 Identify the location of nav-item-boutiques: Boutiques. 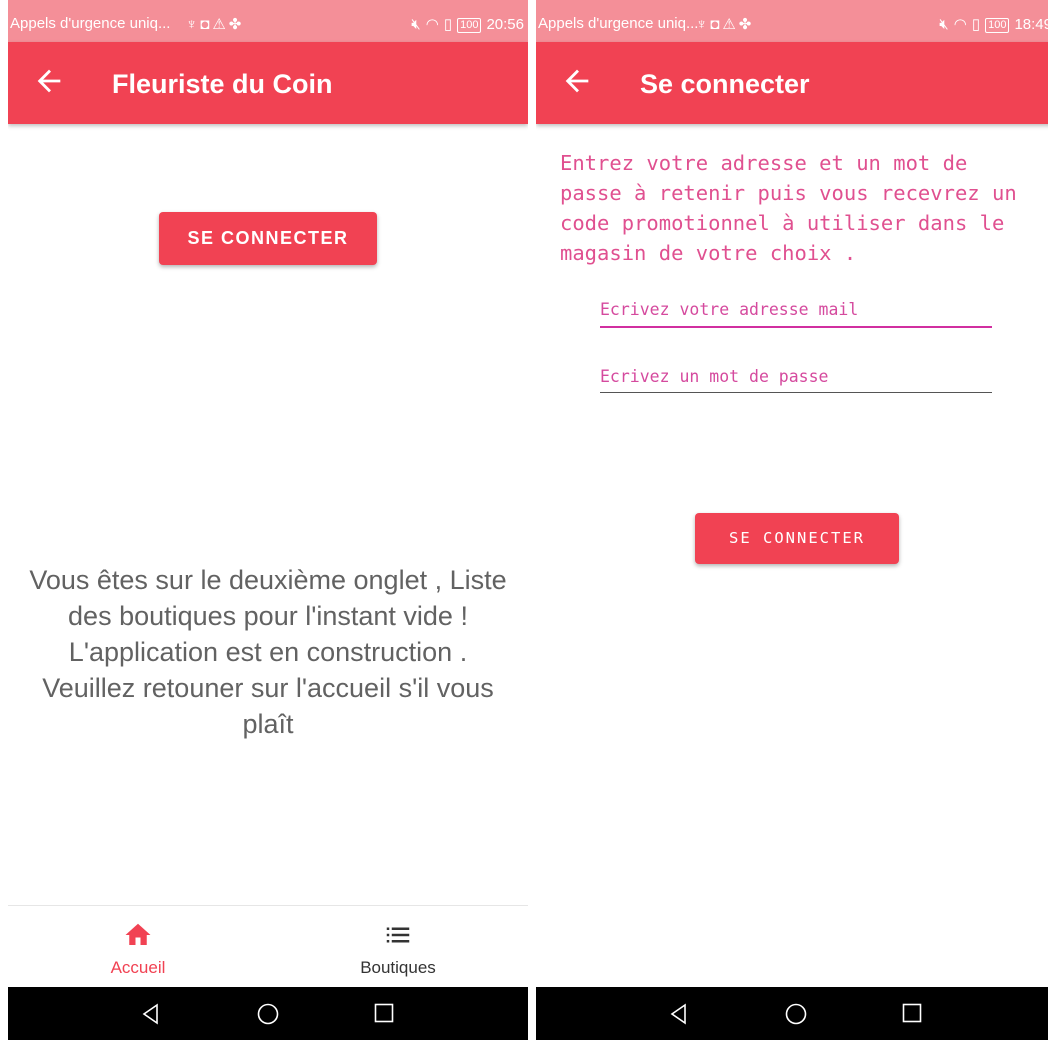
(398, 947).